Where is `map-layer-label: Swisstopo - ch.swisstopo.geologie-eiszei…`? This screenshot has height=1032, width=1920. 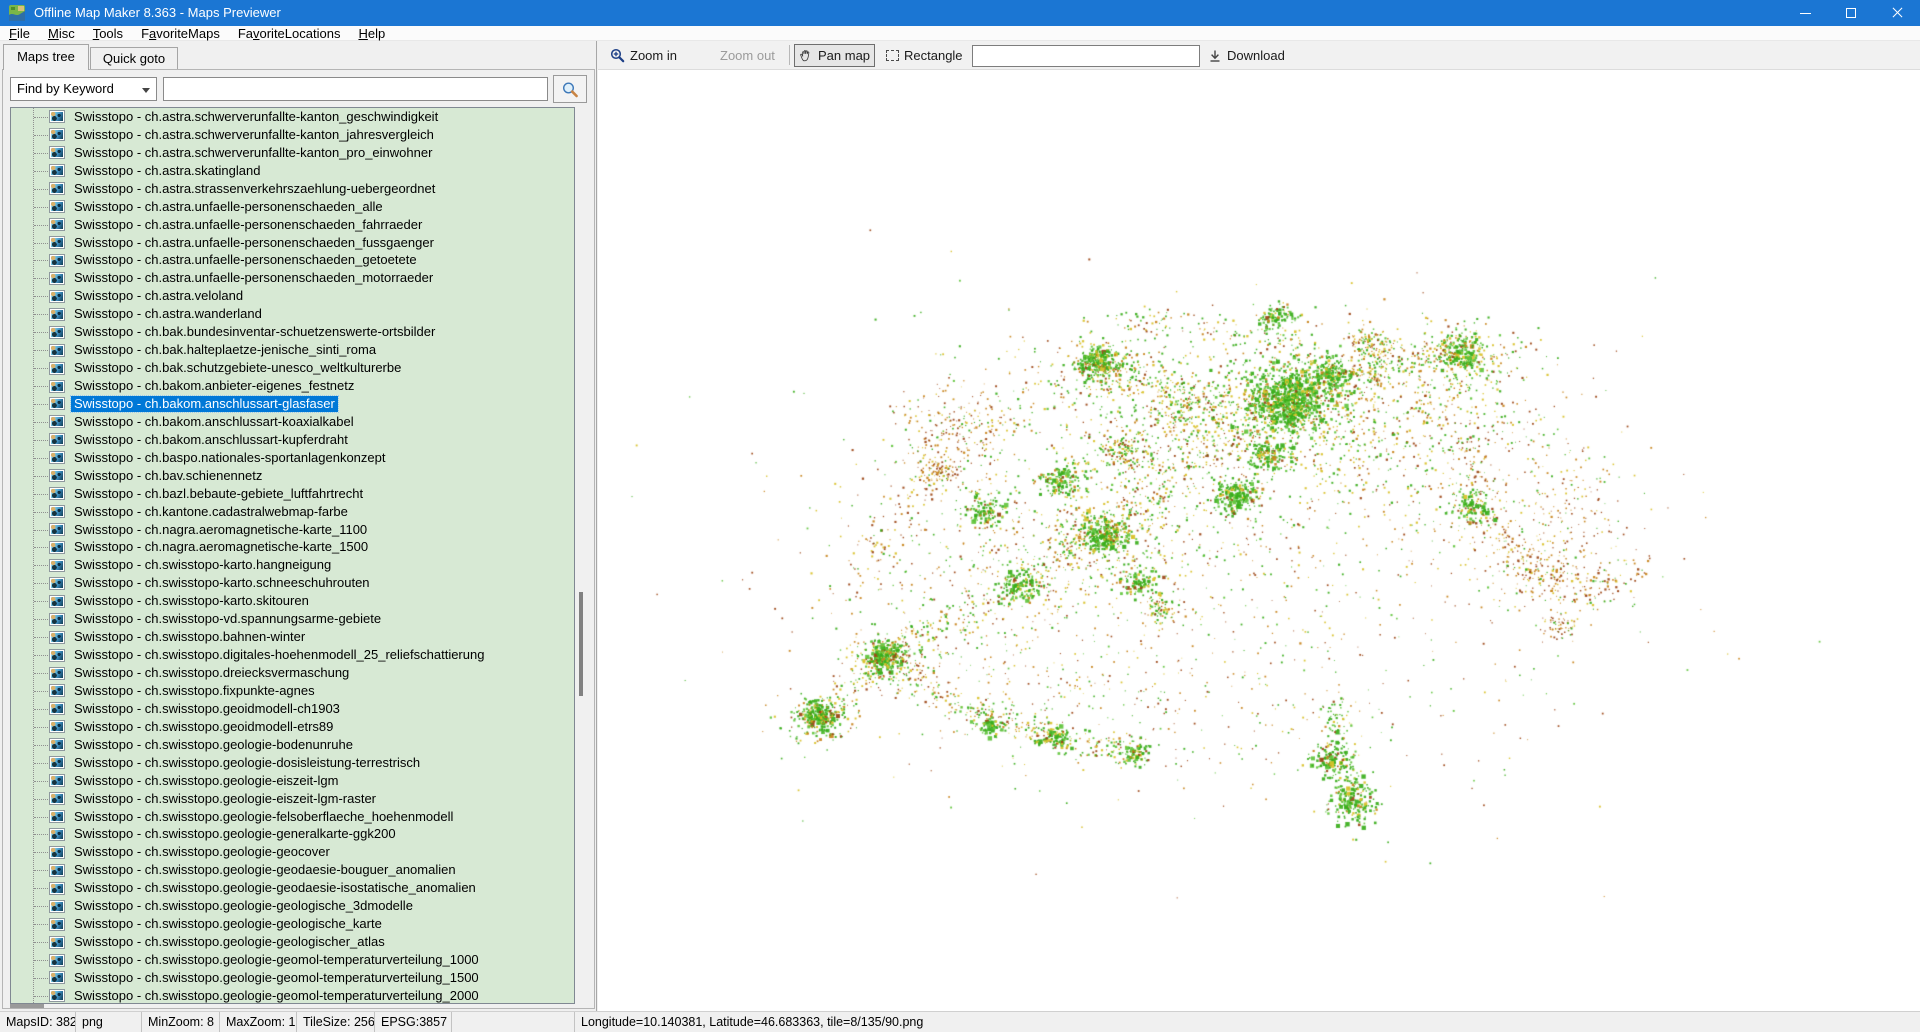 map-layer-label: Swisstopo - ch.swisstopo.geologie-eiszei… is located at coordinates (225, 798).